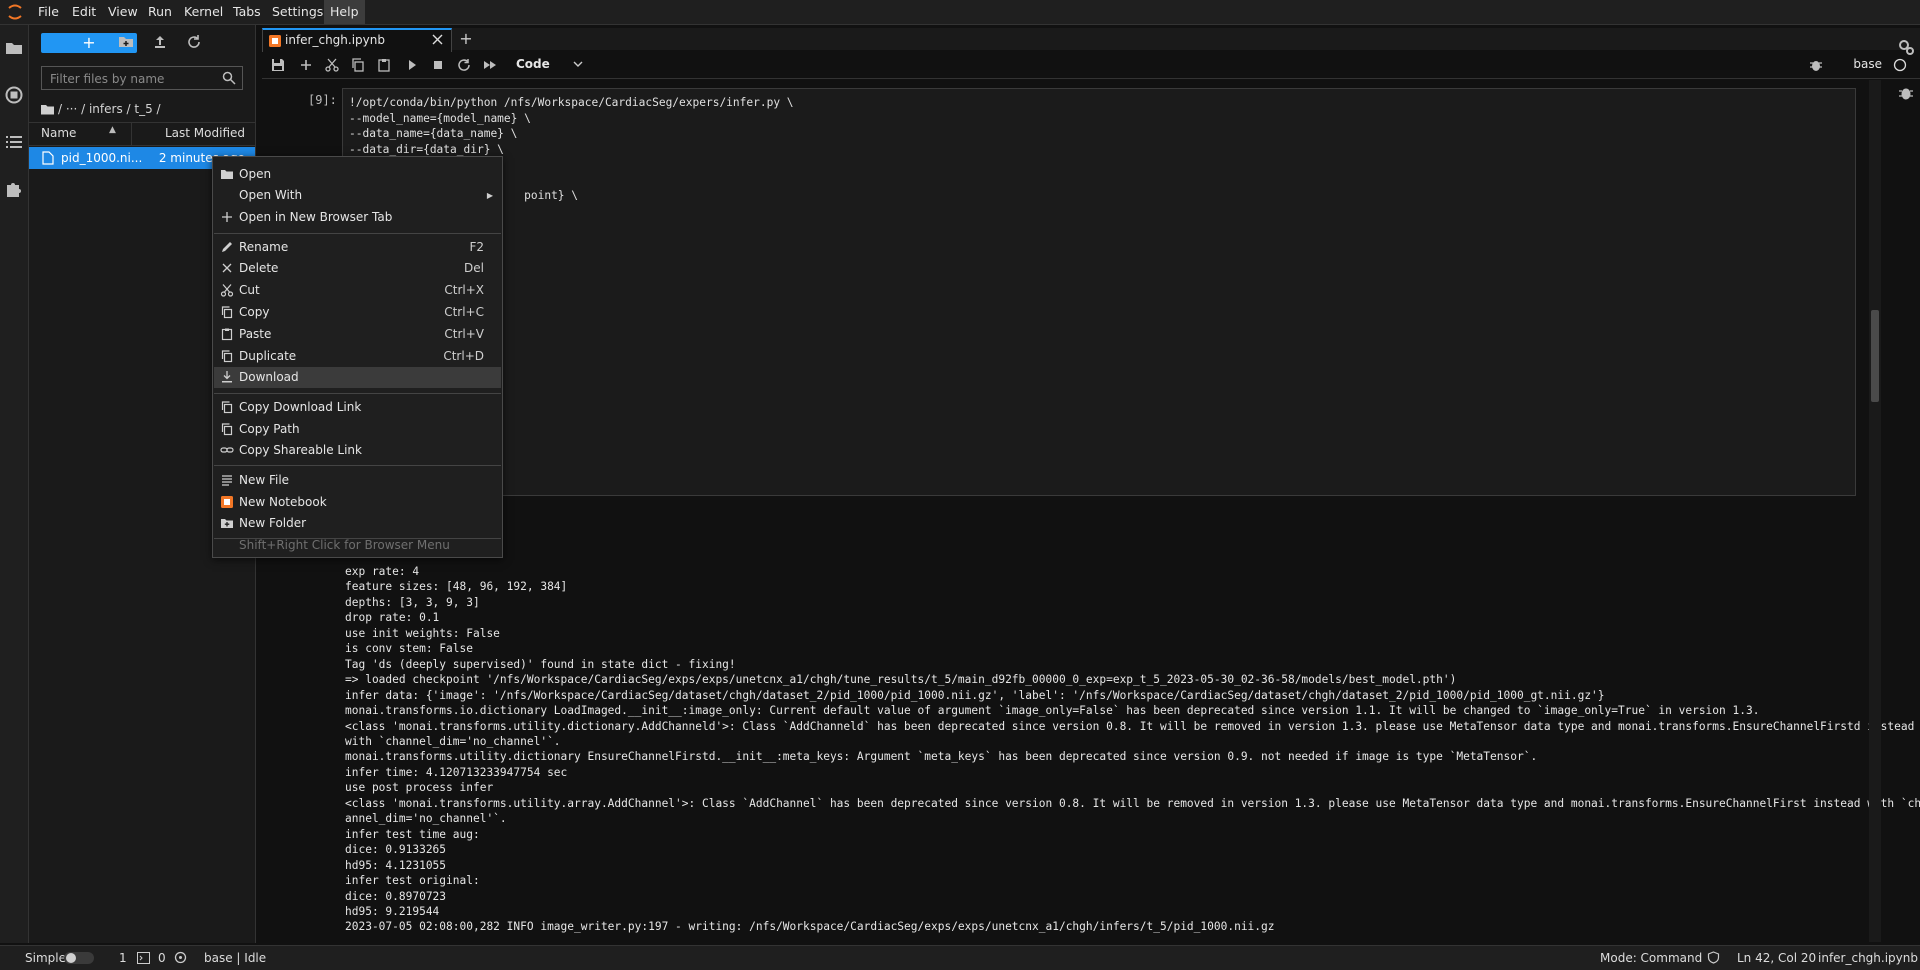 Image resolution: width=1920 pixels, height=970 pixels. Describe the element at coordinates (14, 189) in the screenshot. I see `extension-icon` at that location.